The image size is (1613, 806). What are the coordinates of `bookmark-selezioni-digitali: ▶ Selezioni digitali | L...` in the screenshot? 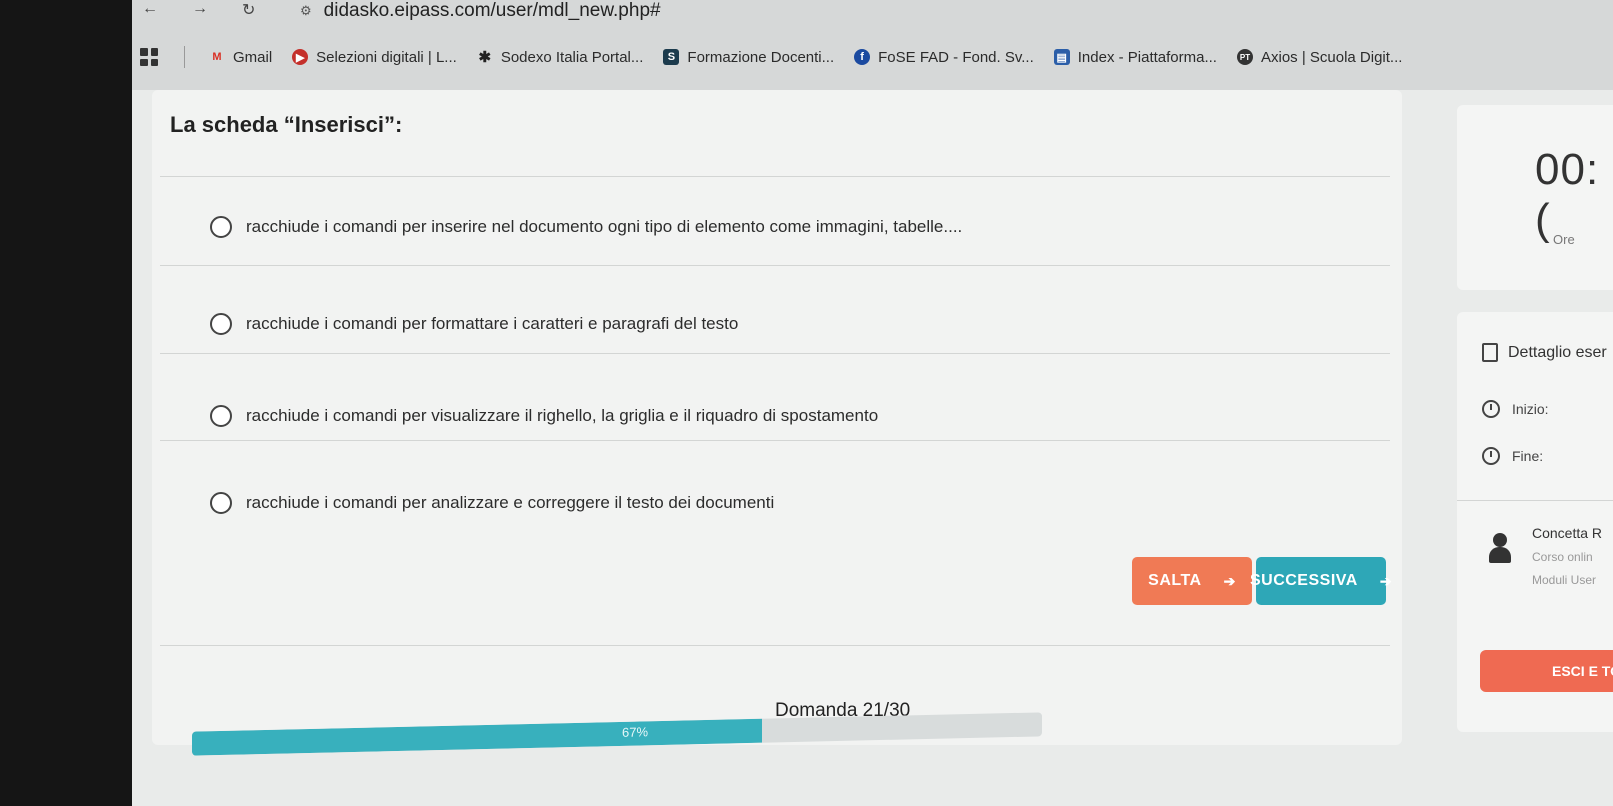 It's located at (374, 57).